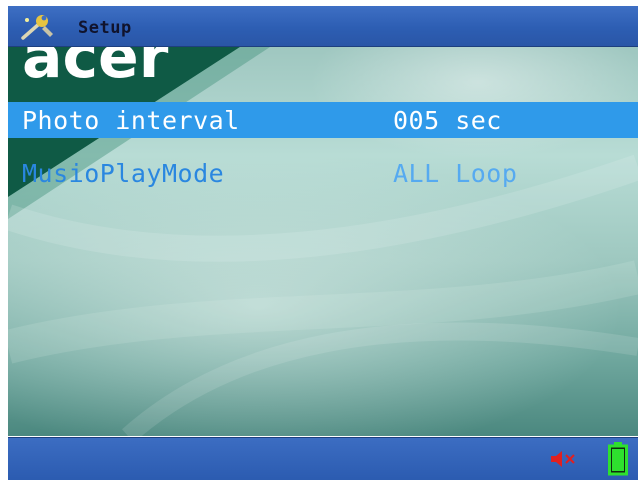  Describe the element at coordinates (123, 173) in the screenshot. I see `menu-item-label: MusioPlayMode` at that location.